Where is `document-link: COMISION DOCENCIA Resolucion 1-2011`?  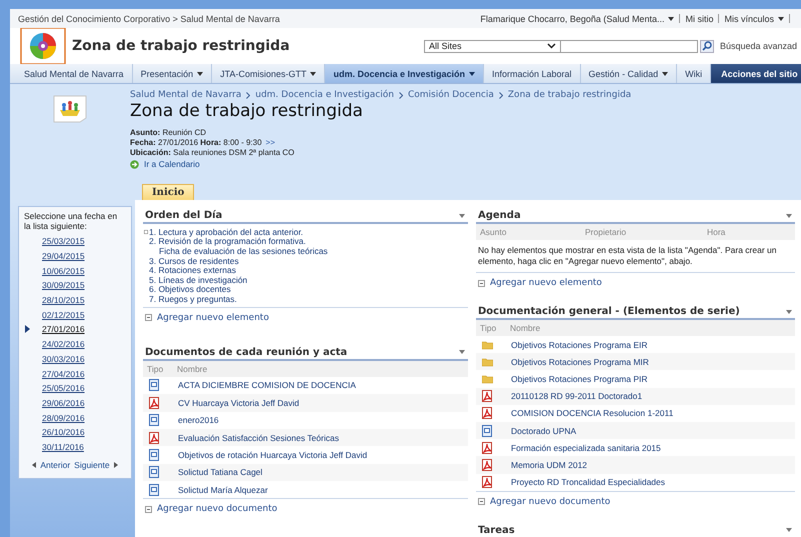
document-link: COMISION DOCENCIA Resolucion 1-2011 is located at coordinates (592, 413).